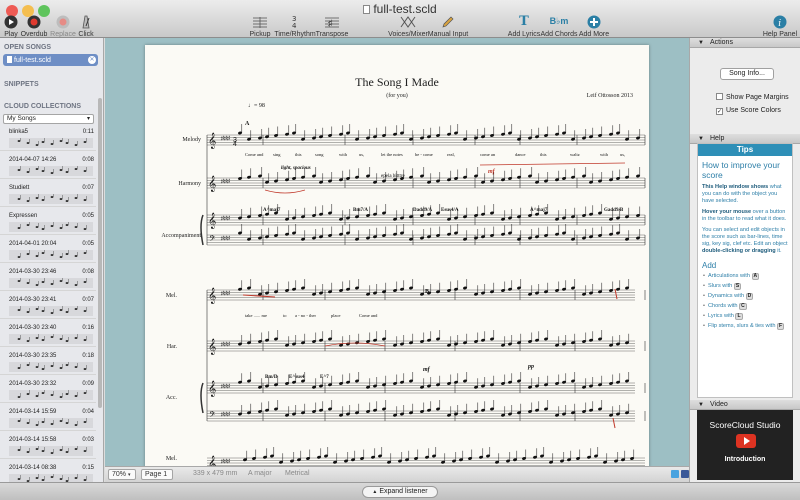 This screenshot has height=500, width=800. What do you see at coordinates (256, 106) in the screenshot?
I see `tempo-marking: ♩= 98` at bounding box center [256, 106].